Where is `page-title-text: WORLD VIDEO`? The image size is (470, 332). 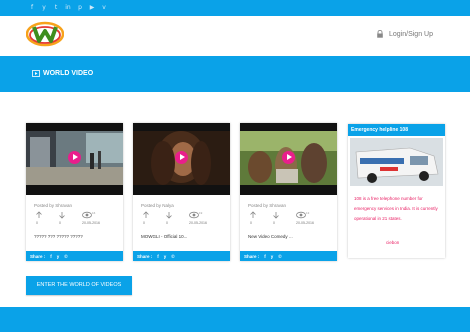
page-title-text: WORLD VIDEO is located at coordinates (68, 73).